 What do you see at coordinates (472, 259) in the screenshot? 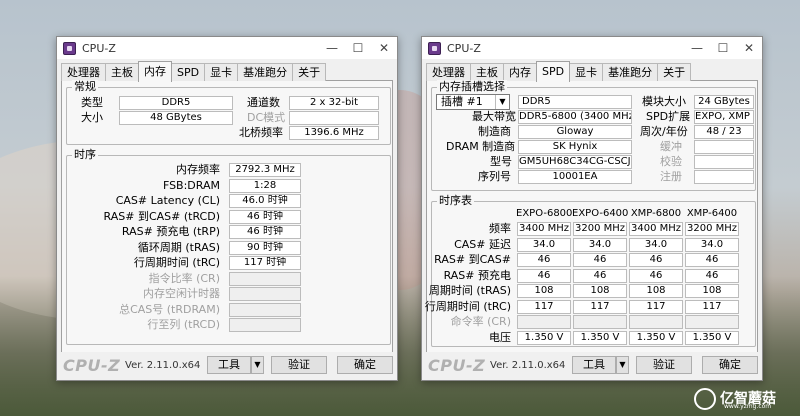
I see `timing-row-label: RAS# 到CAS#` at bounding box center [472, 259].